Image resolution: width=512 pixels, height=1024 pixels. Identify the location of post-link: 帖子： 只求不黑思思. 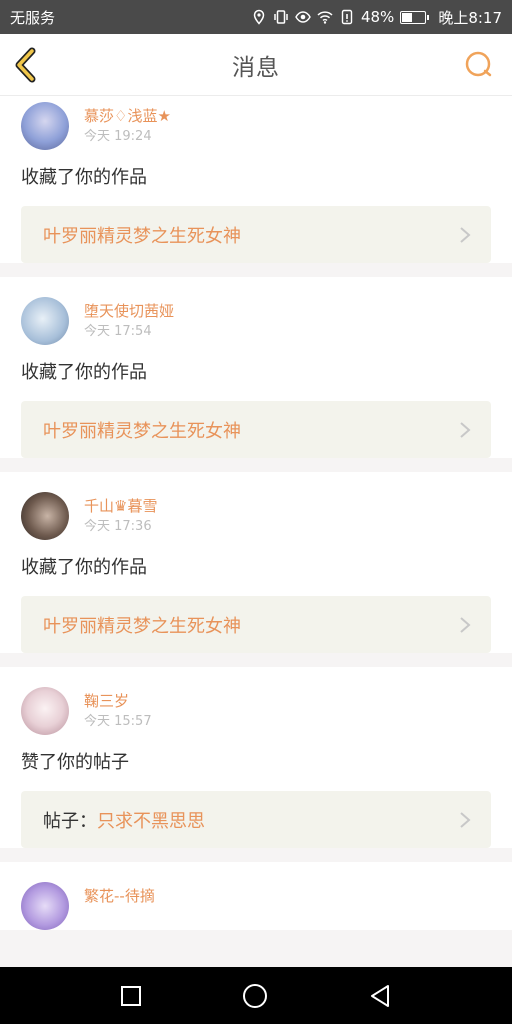
(256, 819).